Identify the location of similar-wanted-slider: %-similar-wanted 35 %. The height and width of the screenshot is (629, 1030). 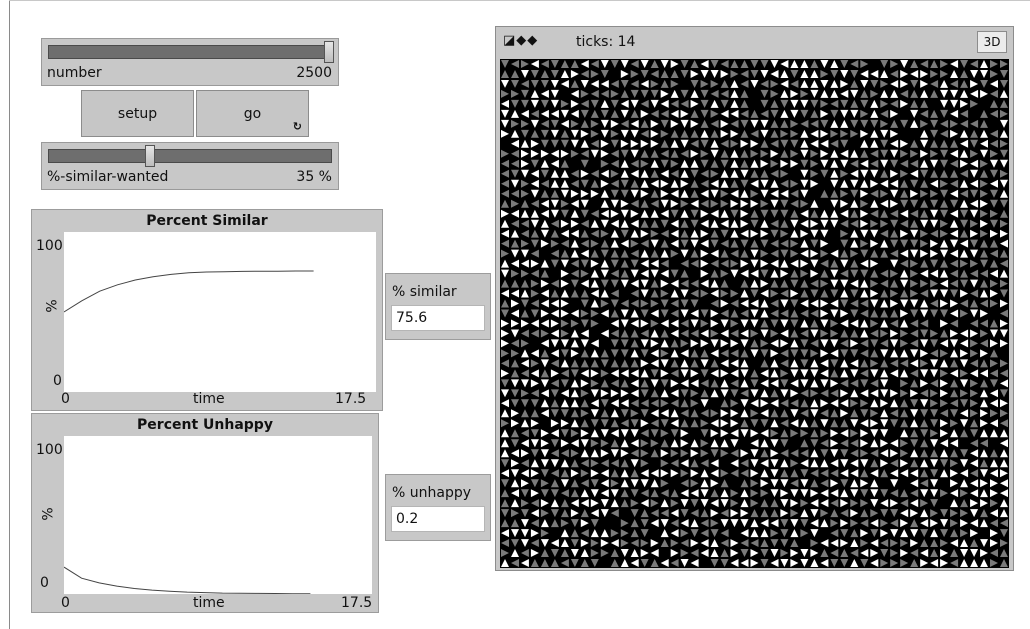
(190, 166).